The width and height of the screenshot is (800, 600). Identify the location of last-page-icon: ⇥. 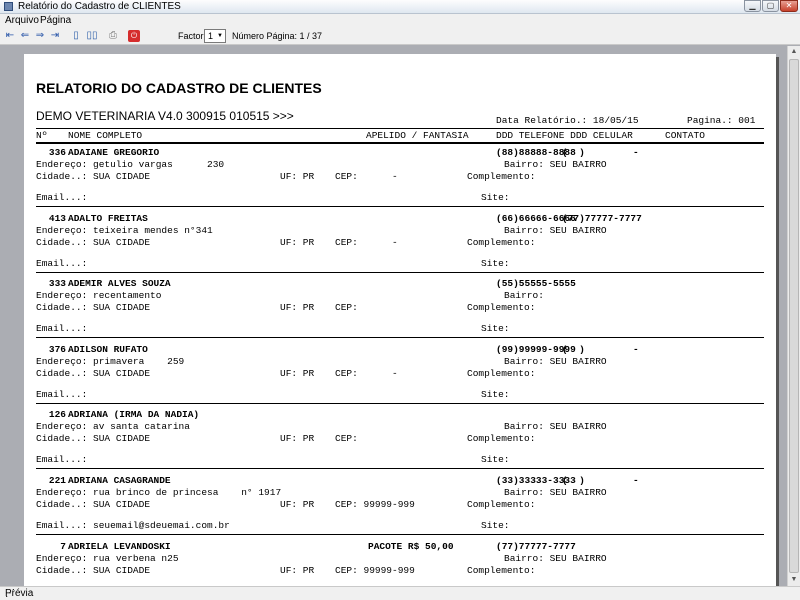
(55, 36).